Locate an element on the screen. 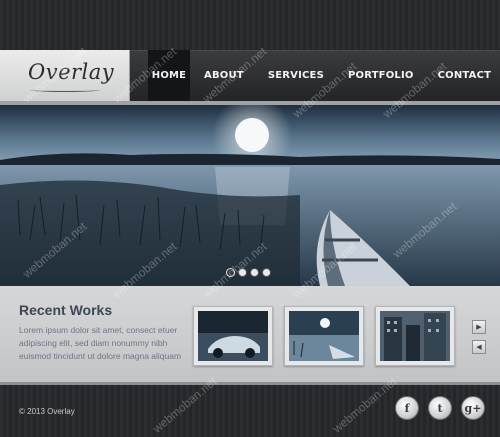 This screenshot has width=500, height=437. work-thumbnail-city is located at coordinates (415, 336).